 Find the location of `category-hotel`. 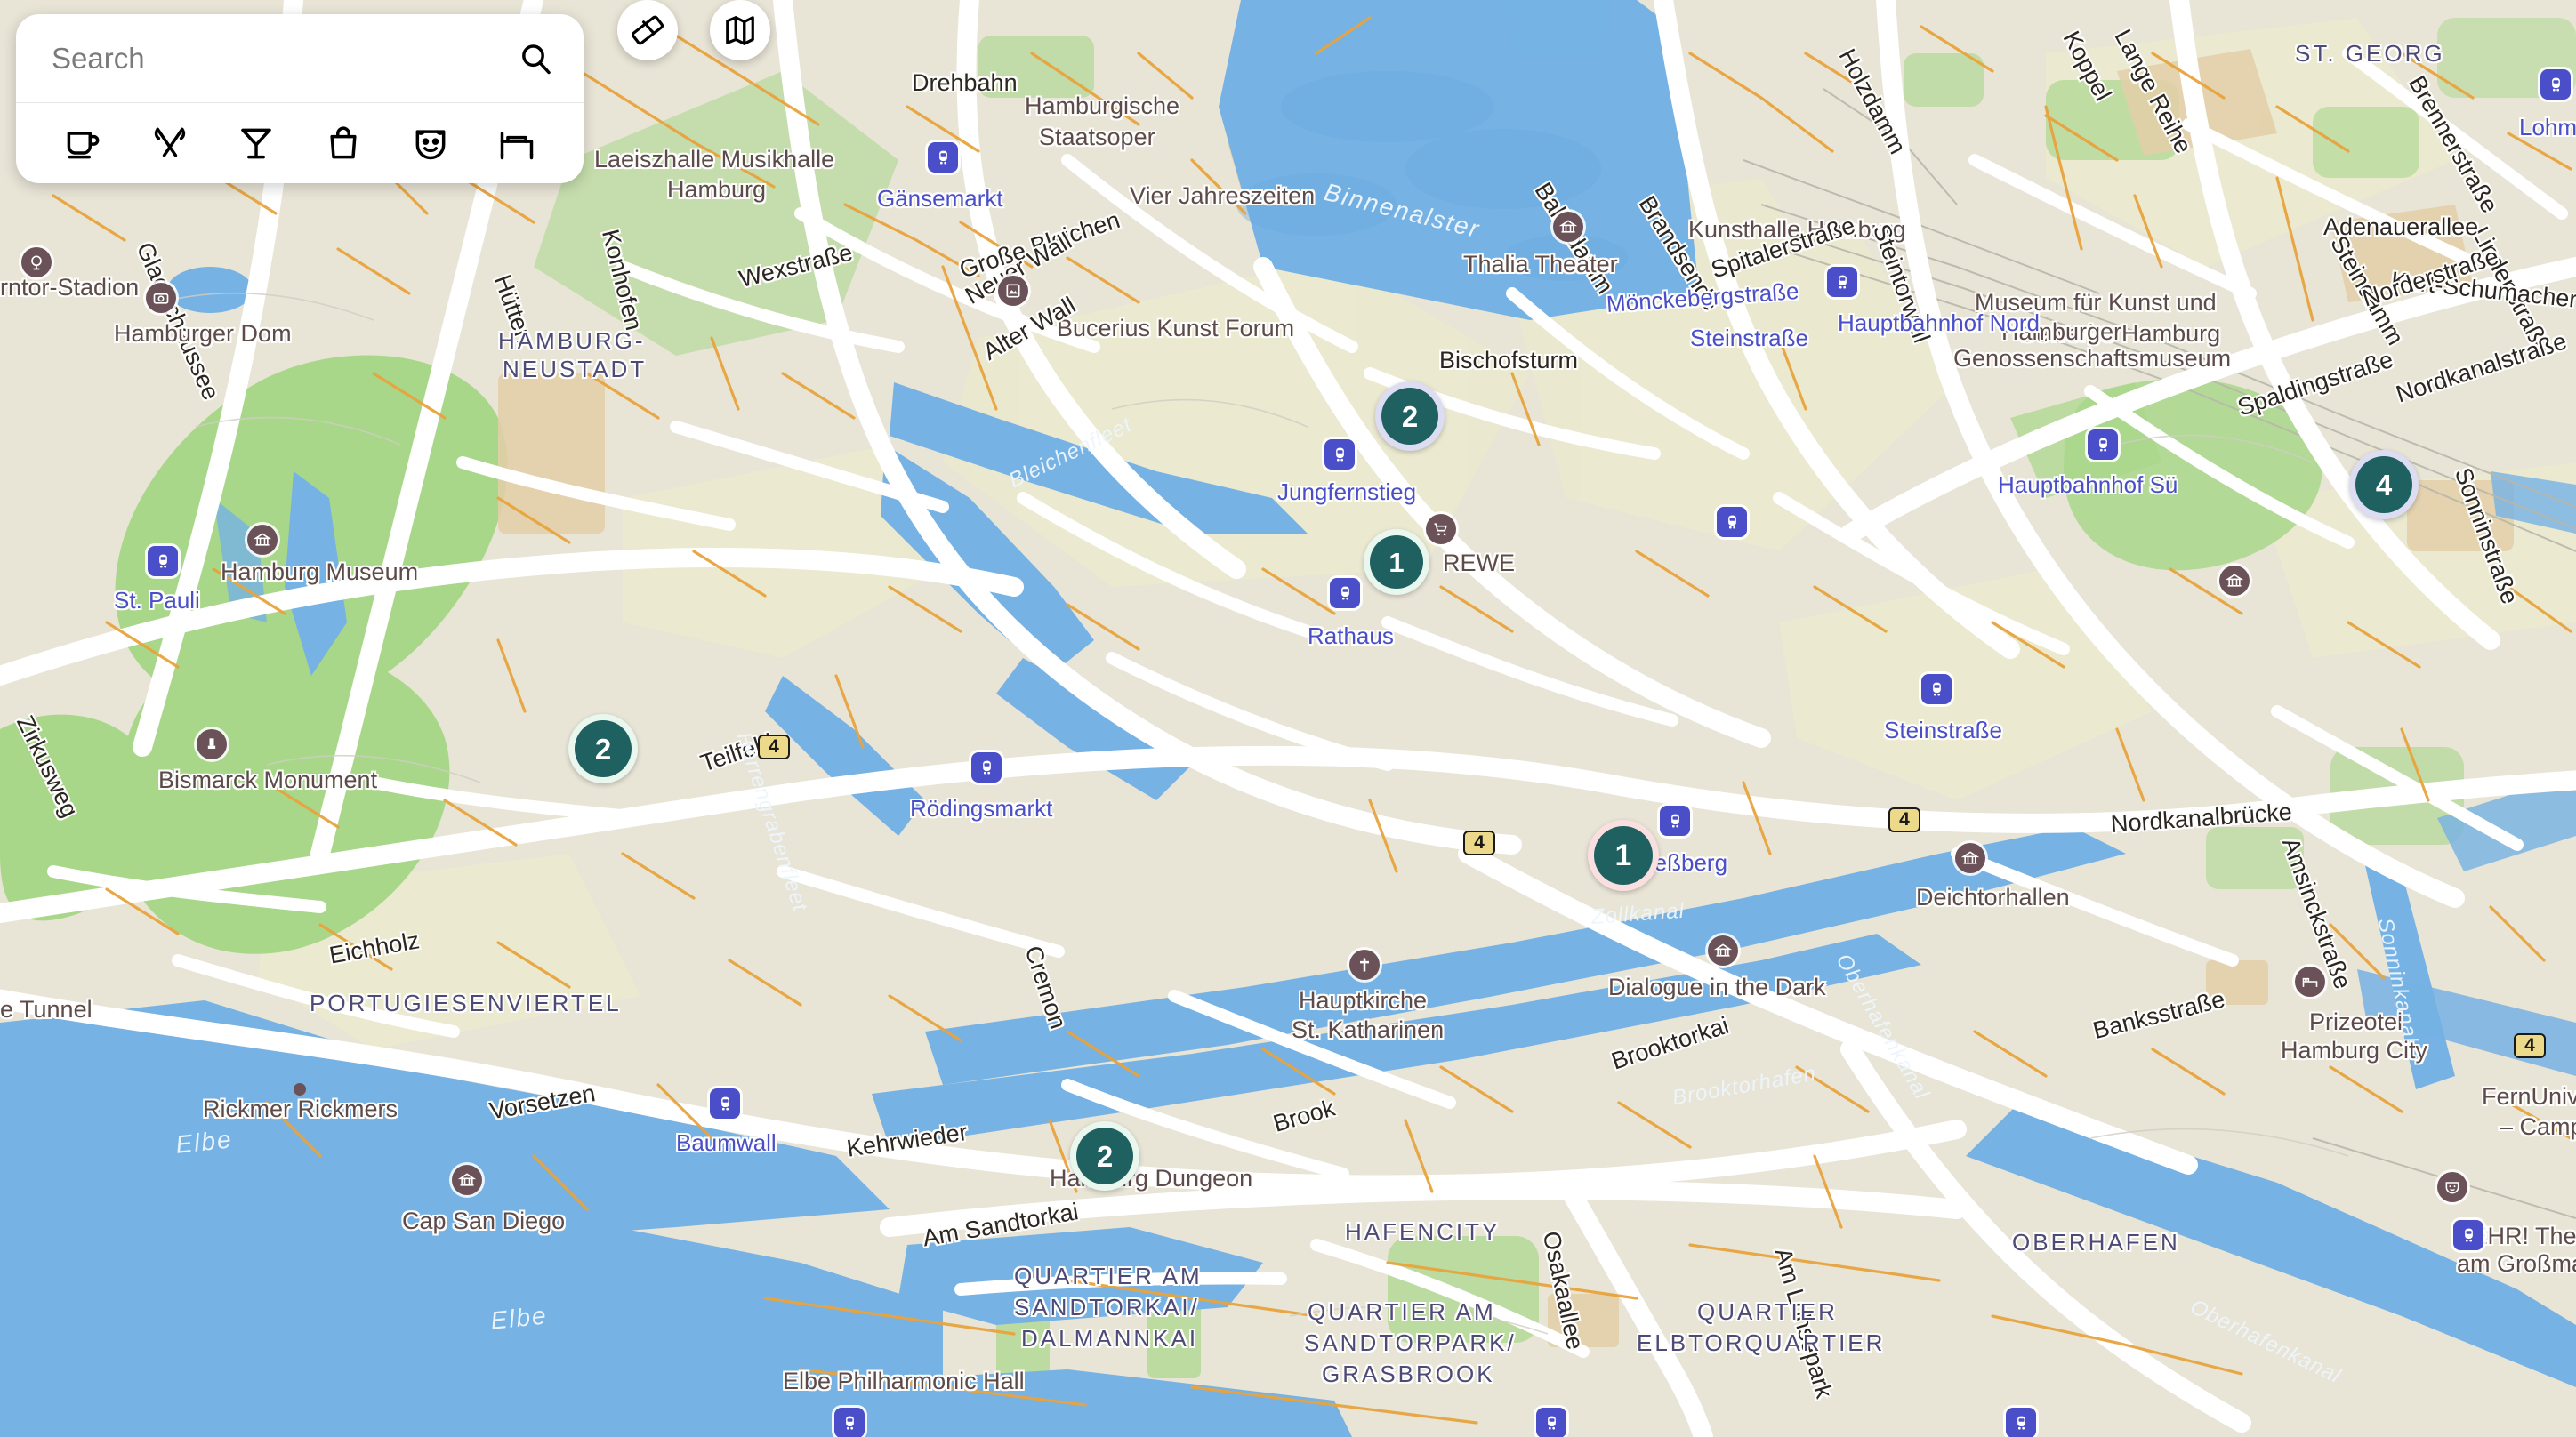

category-hotel is located at coordinates (516, 143).